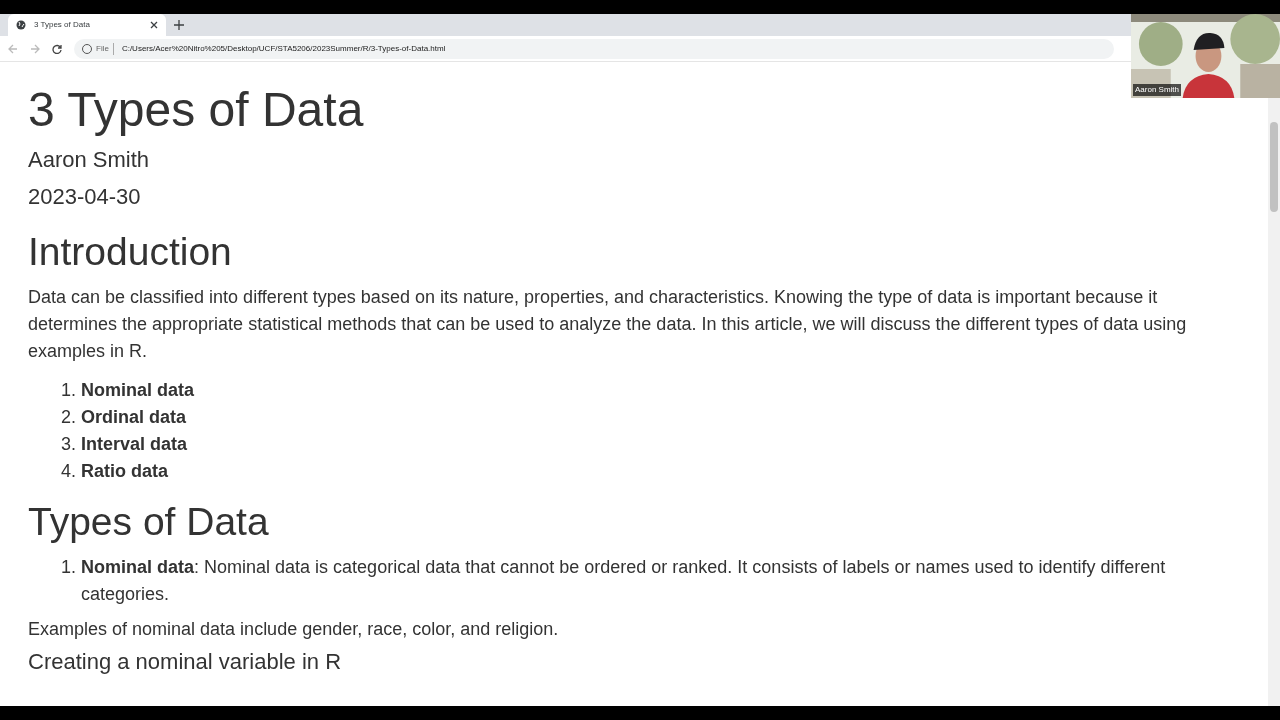 The width and height of the screenshot is (1280, 720). Describe the element at coordinates (608, 324) in the screenshot. I see `paragraph: Data can be classified into different types based on its nature, properties, and characteristics. Knowing the type of data is important because it determines the appropriate statistical methods that can be used to analyze the data. In this article, we will discuss the different types of data using examples in R.` at that location.